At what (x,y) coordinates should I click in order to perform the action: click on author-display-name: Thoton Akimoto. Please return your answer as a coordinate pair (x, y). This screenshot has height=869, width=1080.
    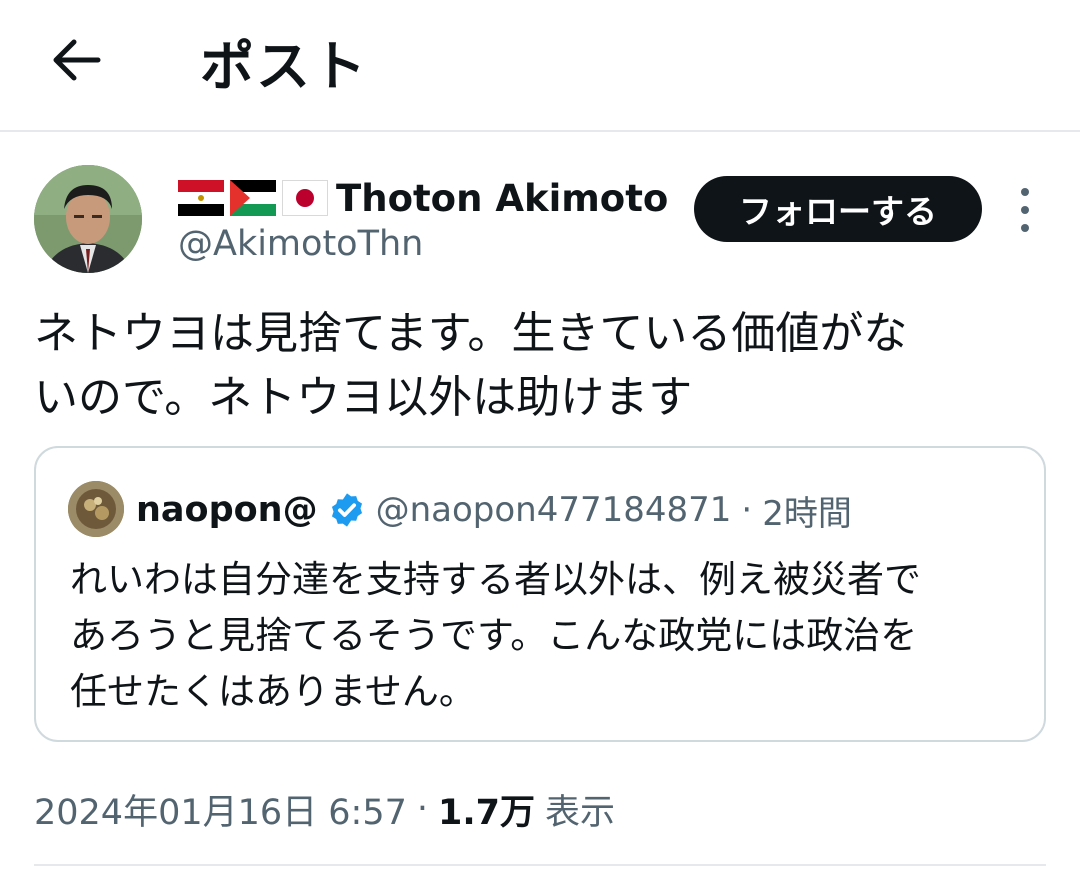
    Looking at the image, I should click on (502, 198).